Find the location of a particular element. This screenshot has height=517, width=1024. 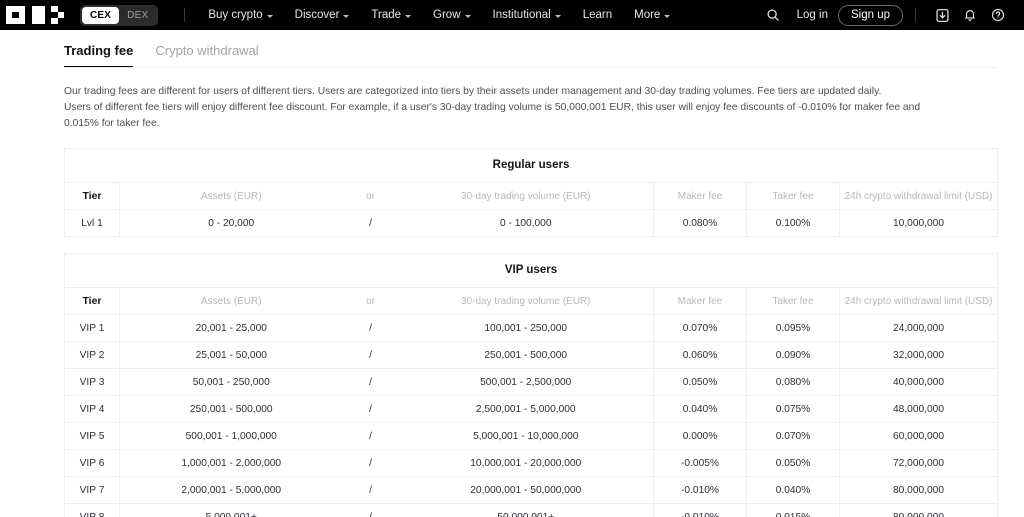

nav-item-trade: Trade is located at coordinates (391, 15).